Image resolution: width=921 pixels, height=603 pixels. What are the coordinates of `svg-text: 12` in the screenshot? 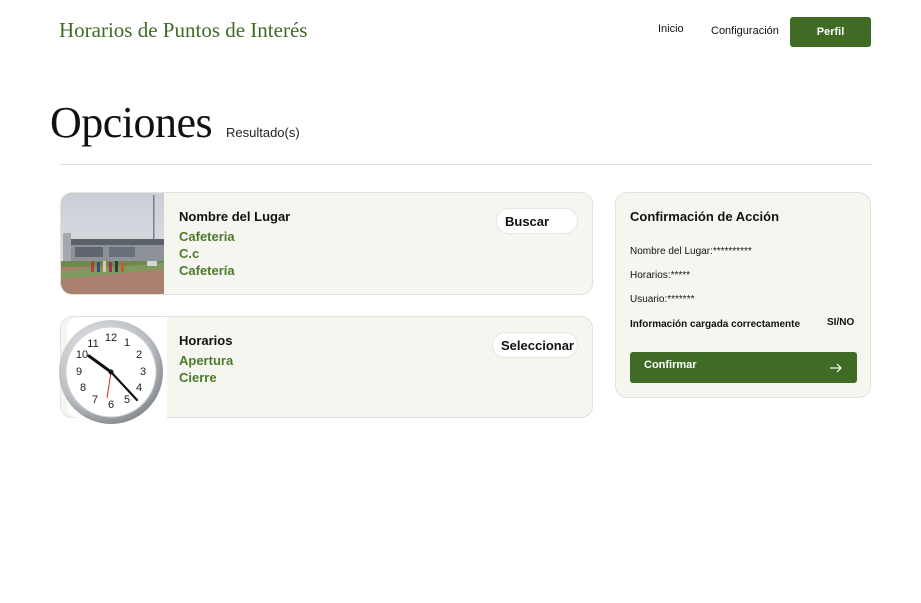 It's located at (111, 338).